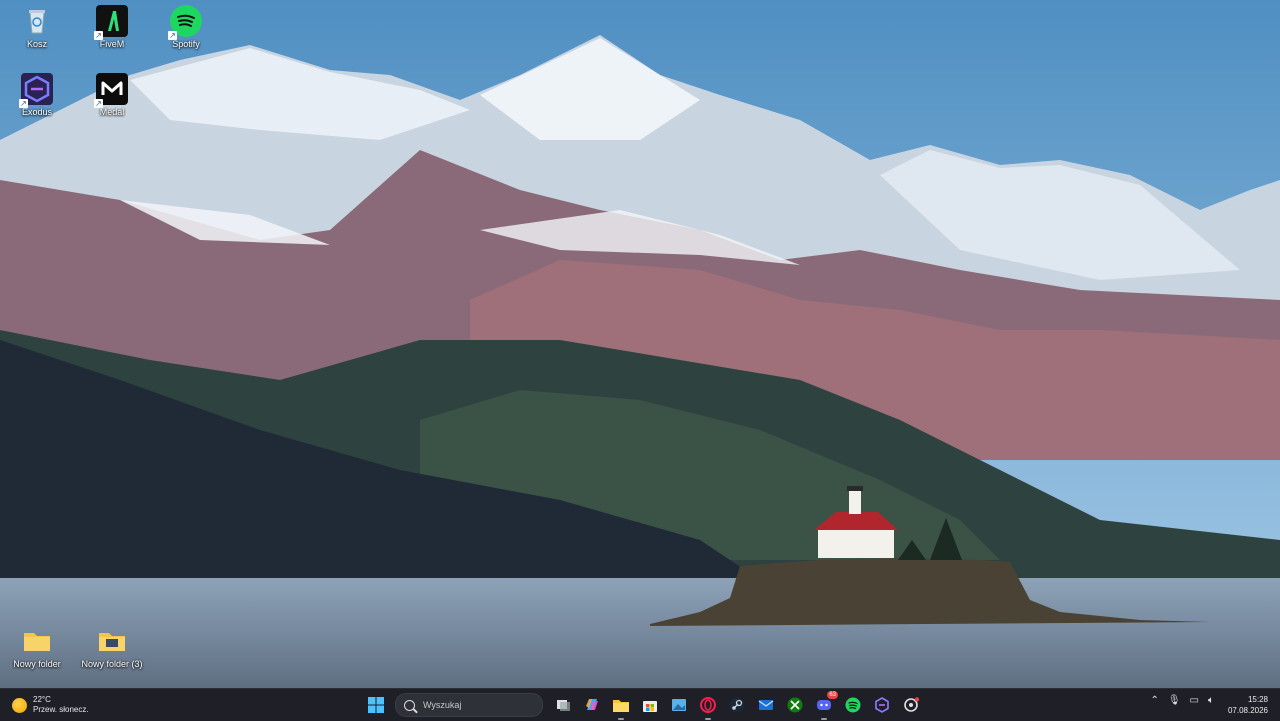 The height and width of the screenshot is (721, 1280). What do you see at coordinates (185, 22) in the screenshot?
I see `spotify-icon: ↗` at bounding box center [185, 22].